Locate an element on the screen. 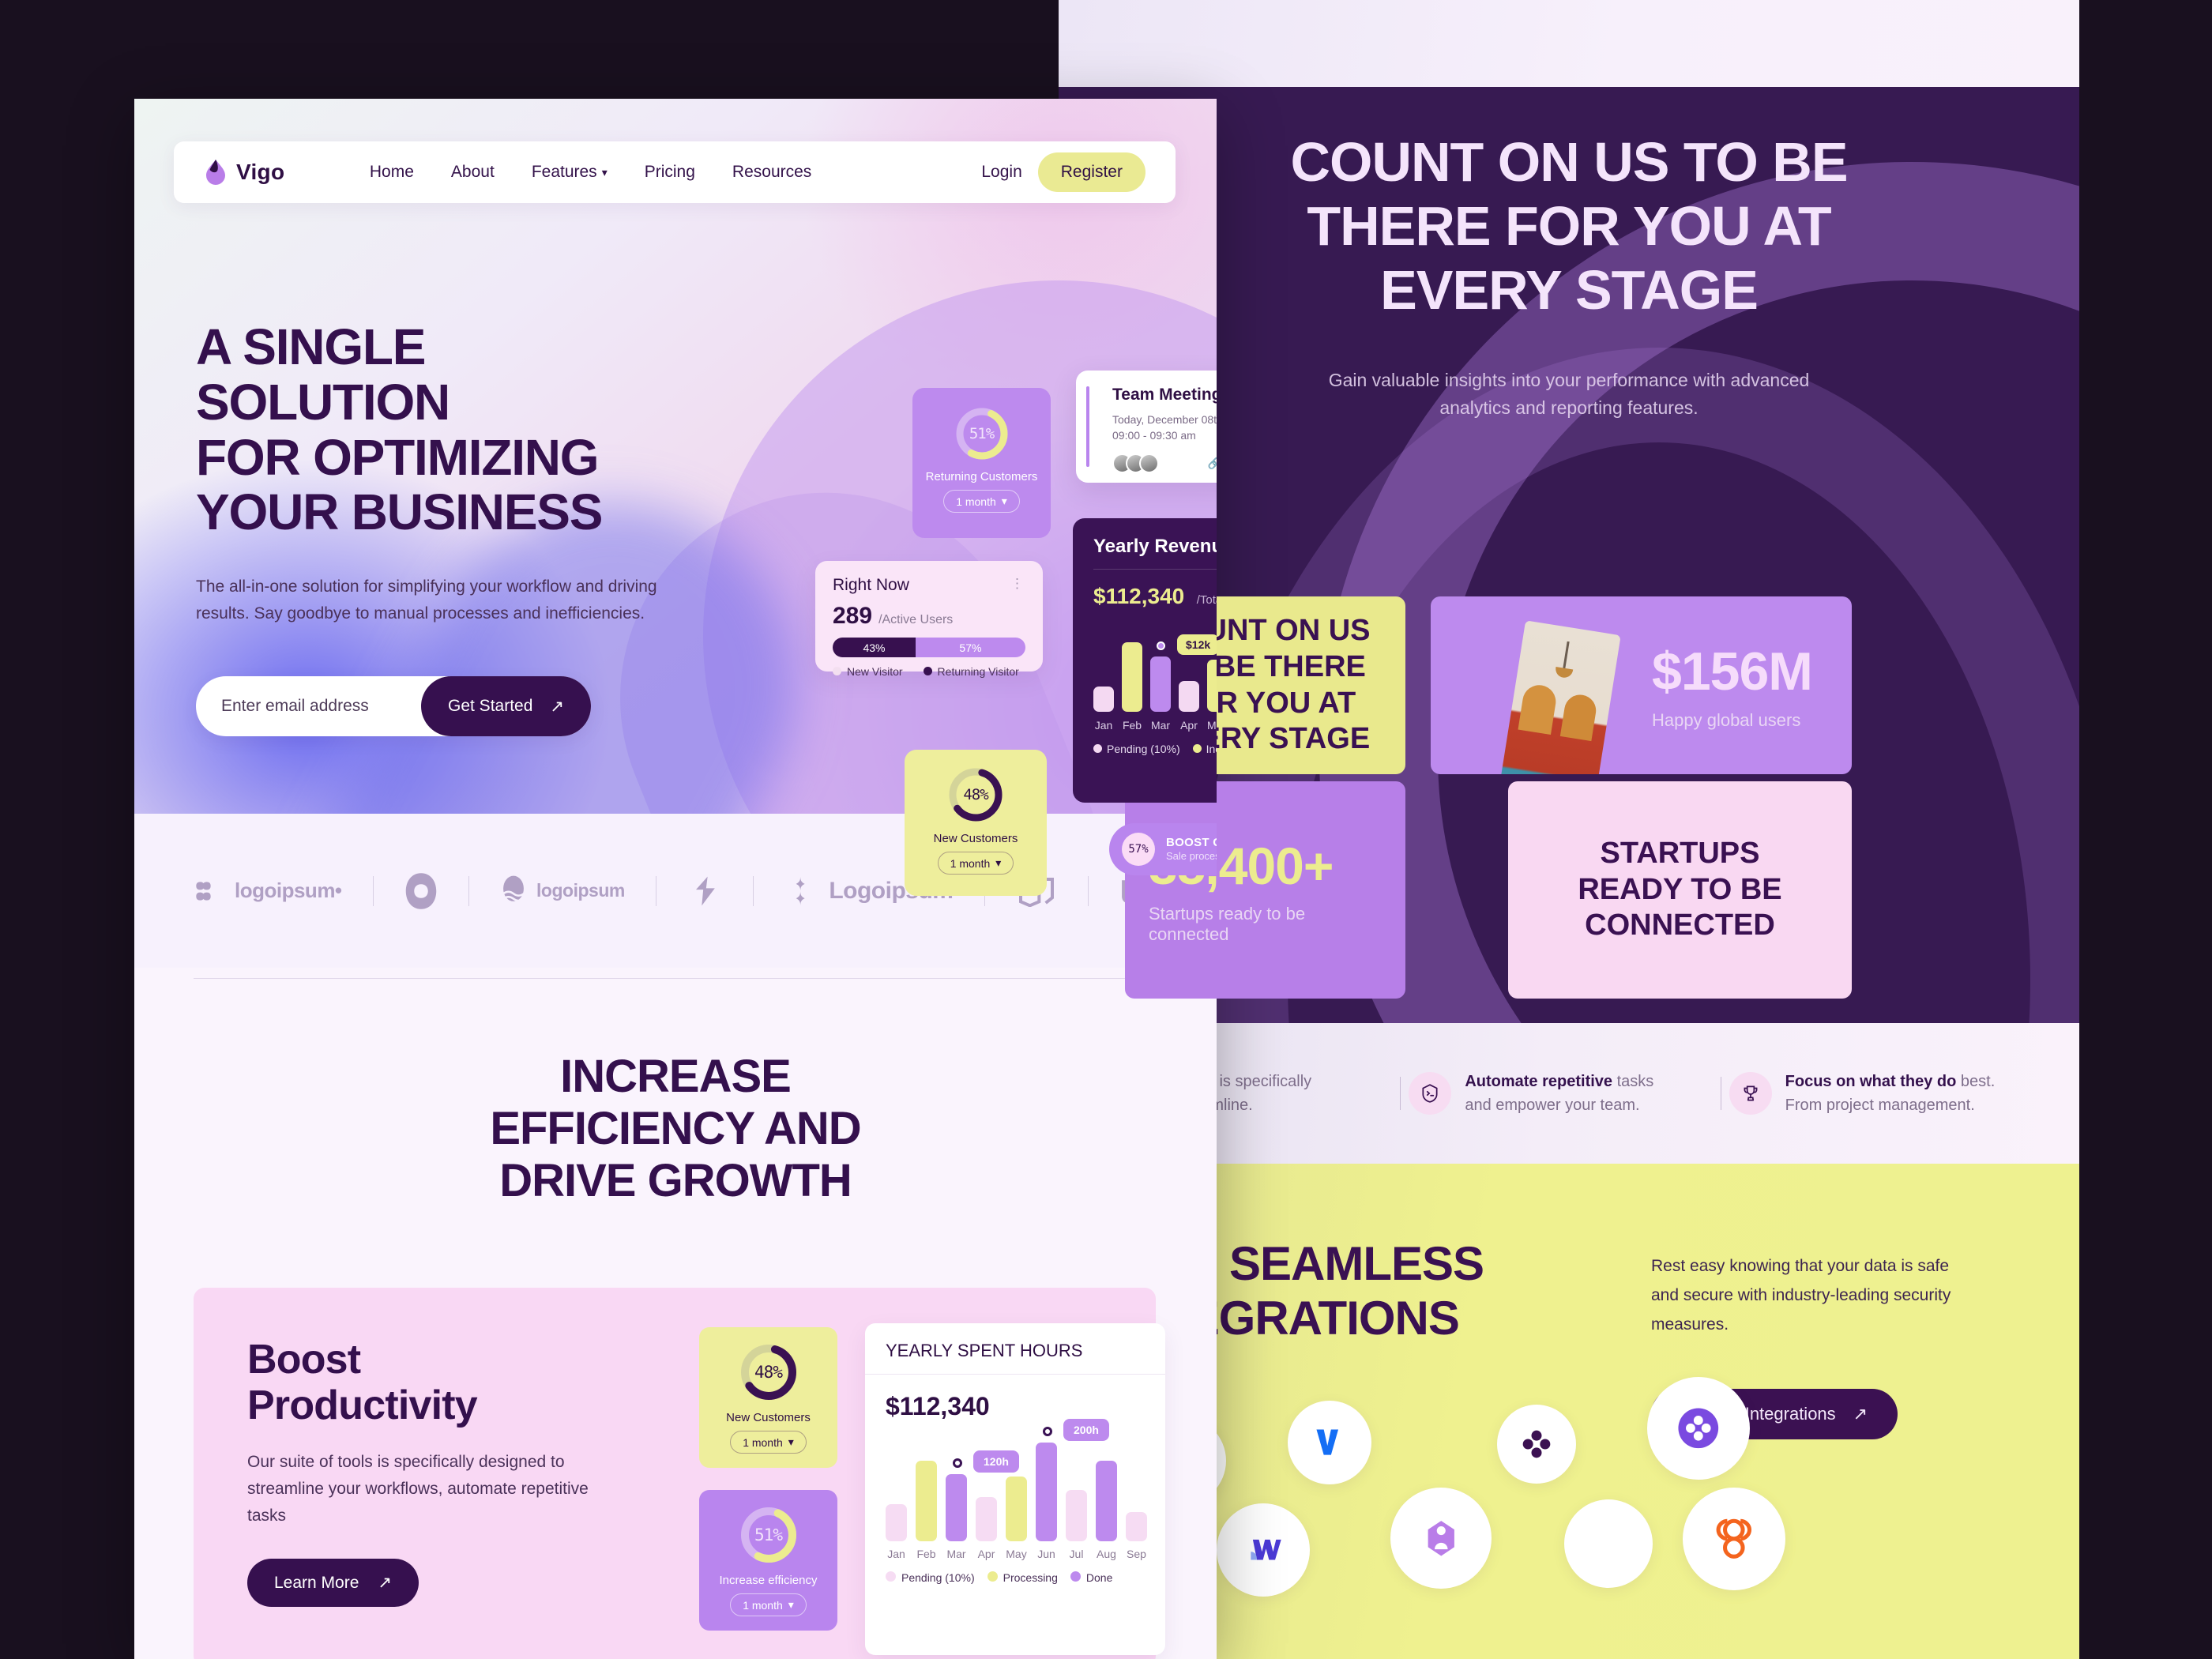  brand-logo: Vigo is located at coordinates (244, 173).